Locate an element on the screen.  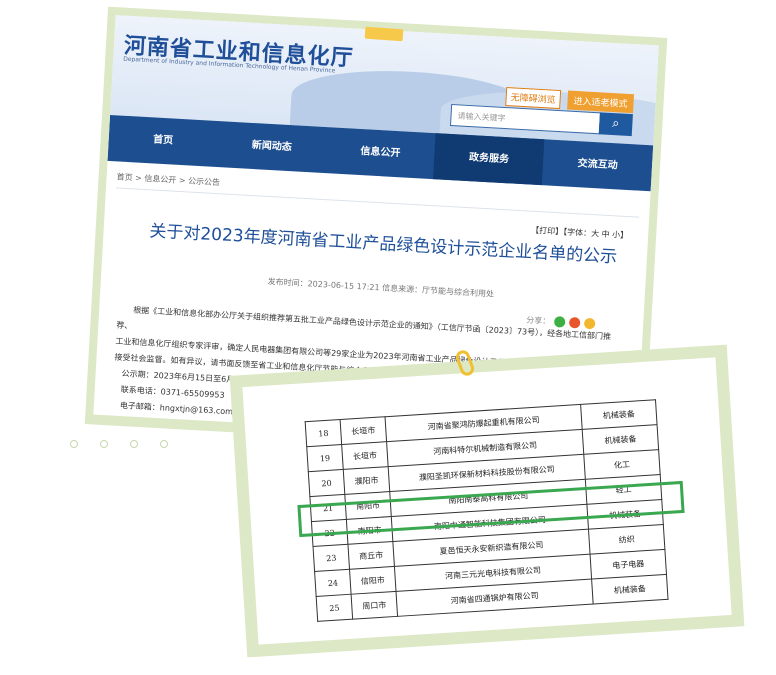
row-city: 商丘市 is located at coordinates (371, 555).